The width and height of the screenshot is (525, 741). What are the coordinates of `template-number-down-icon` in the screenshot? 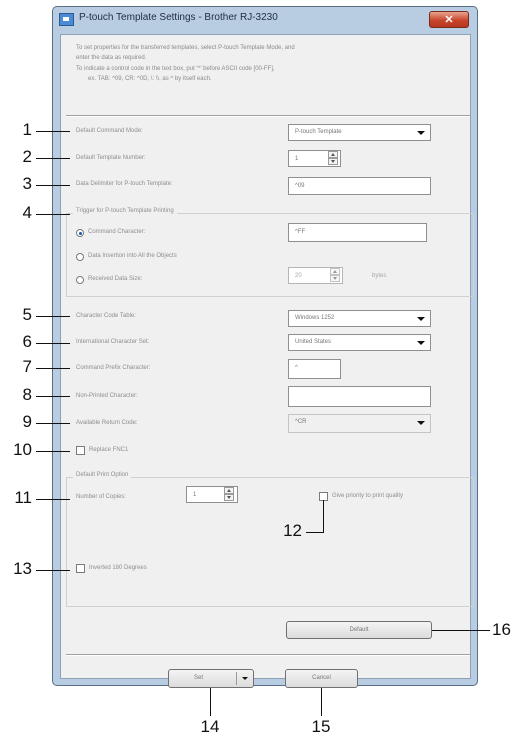 It's located at (333, 161).